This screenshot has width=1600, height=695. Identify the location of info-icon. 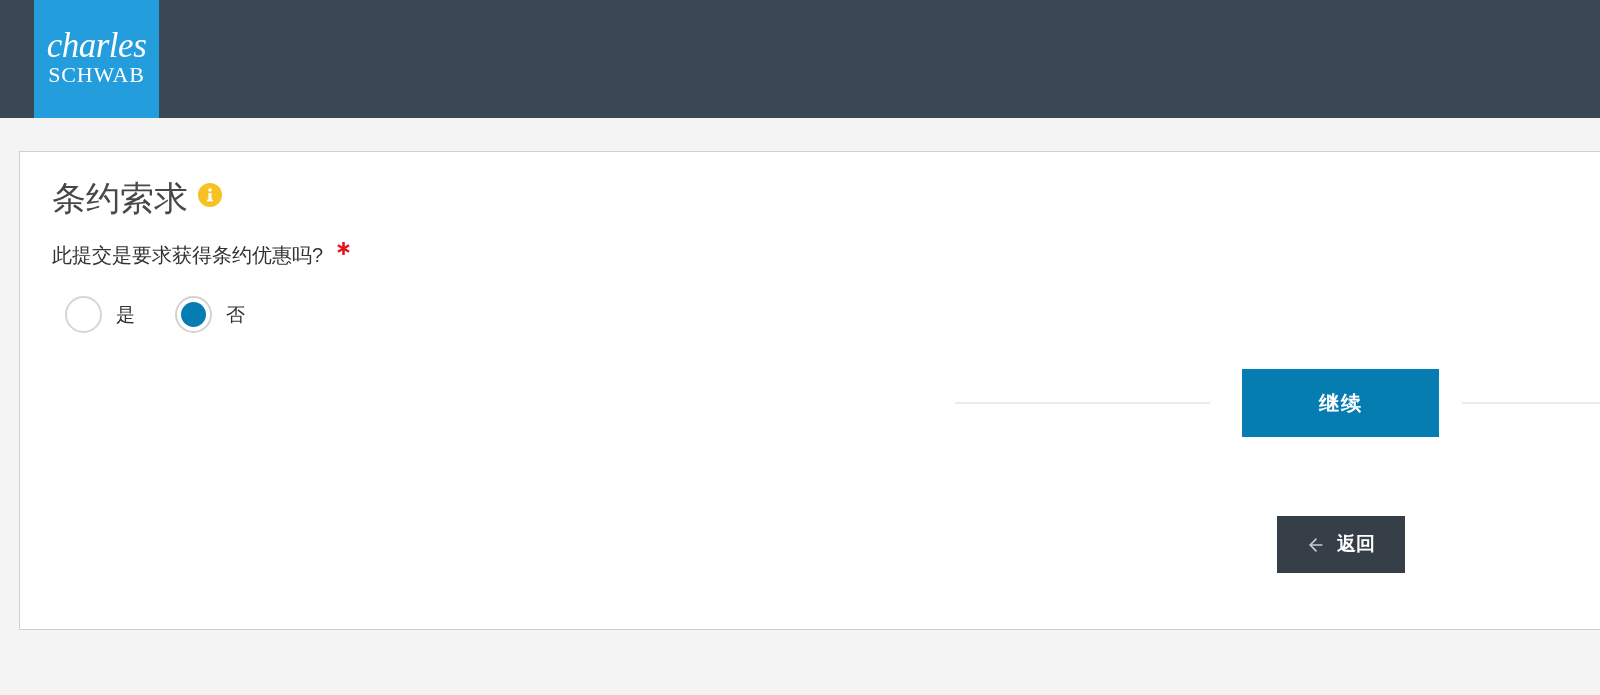
(210, 195).